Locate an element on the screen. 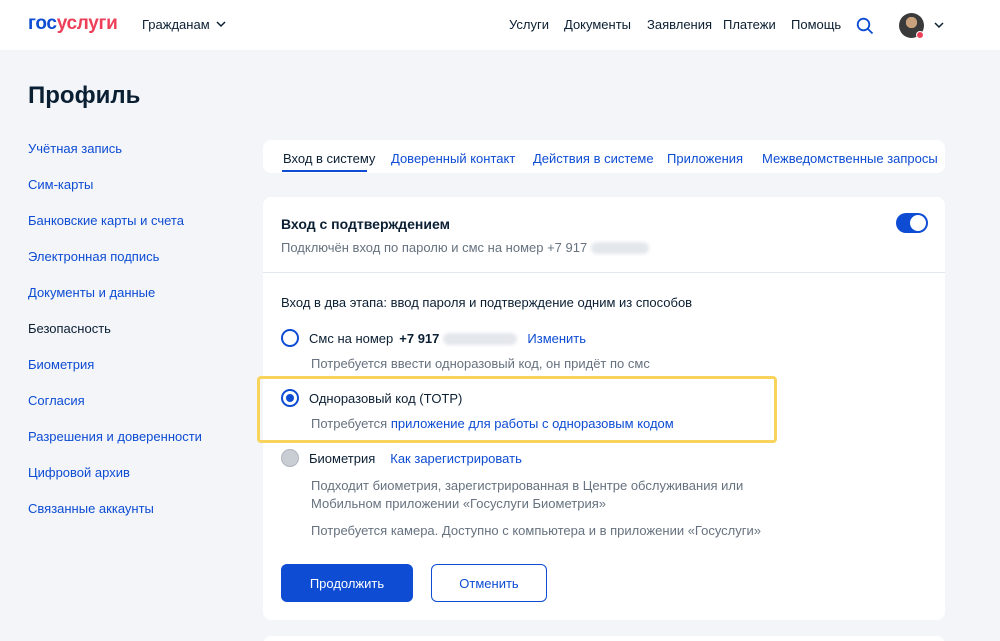  biometry-radio is located at coordinates (290, 458).